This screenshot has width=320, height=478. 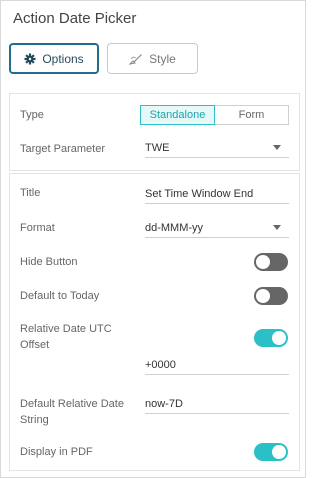 I want to click on default-relative-label-line1: Default Relative Date, so click(x=72, y=404).